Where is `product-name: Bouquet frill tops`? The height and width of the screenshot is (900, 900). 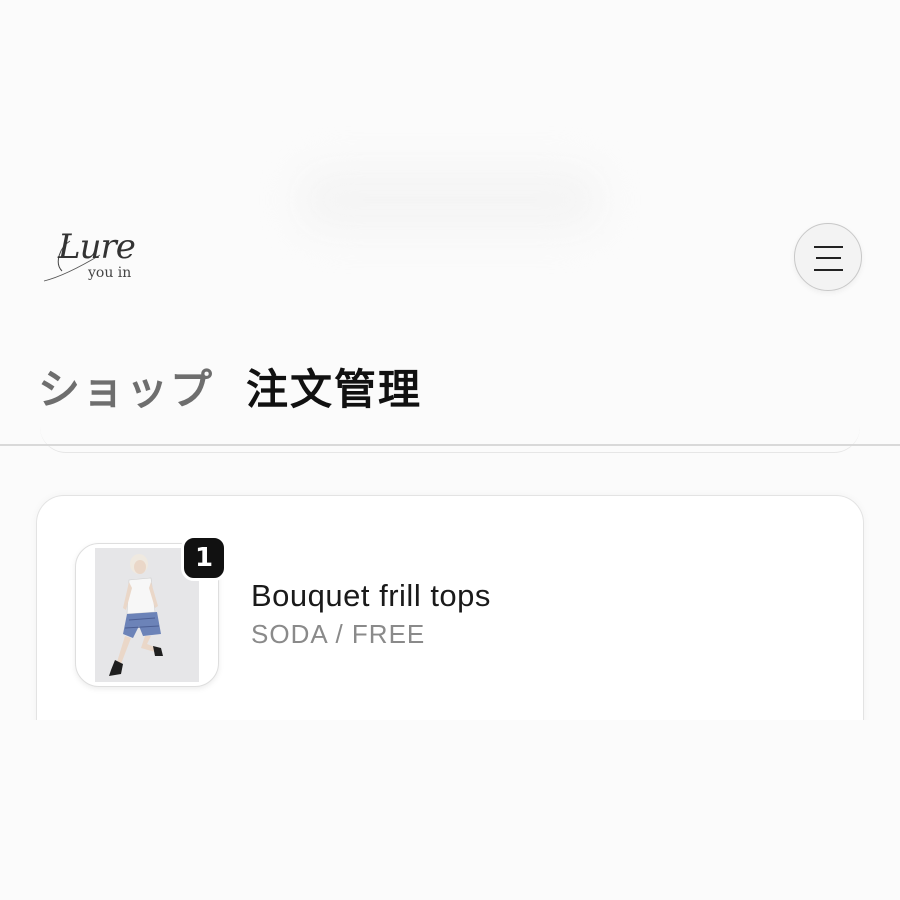 product-name: Bouquet frill tops is located at coordinates (371, 596).